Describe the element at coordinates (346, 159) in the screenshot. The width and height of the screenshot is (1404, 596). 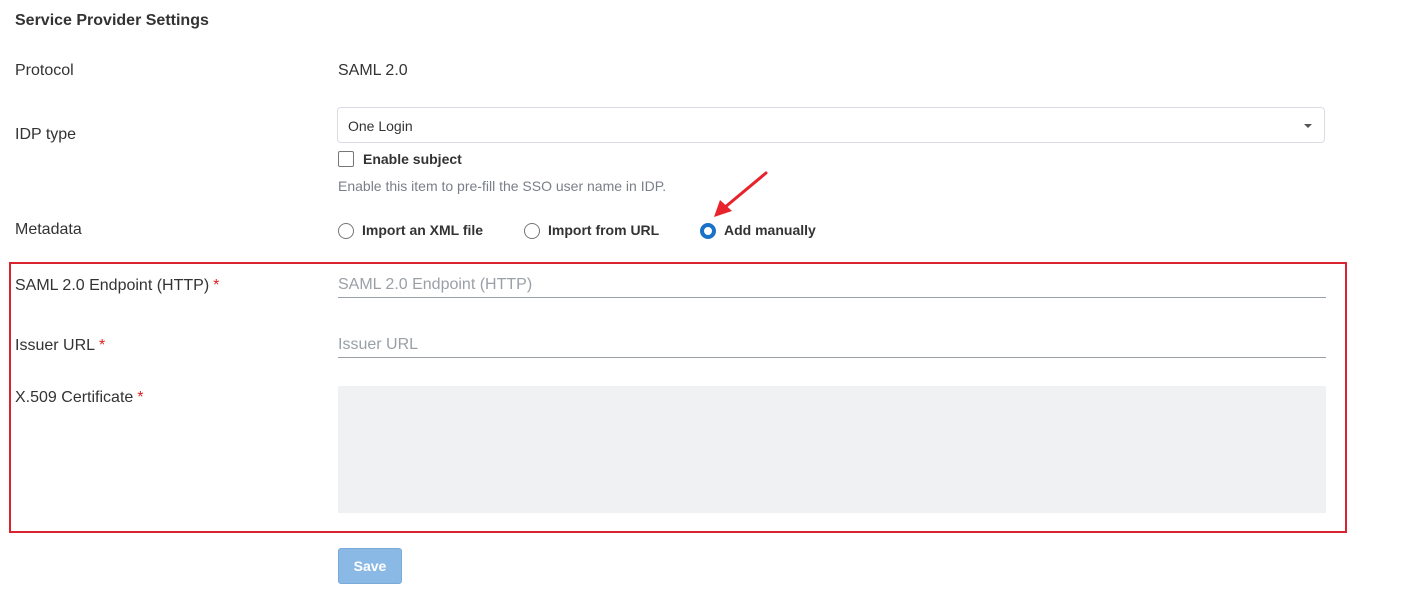
I see `enable-subject-checkbox` at that location.